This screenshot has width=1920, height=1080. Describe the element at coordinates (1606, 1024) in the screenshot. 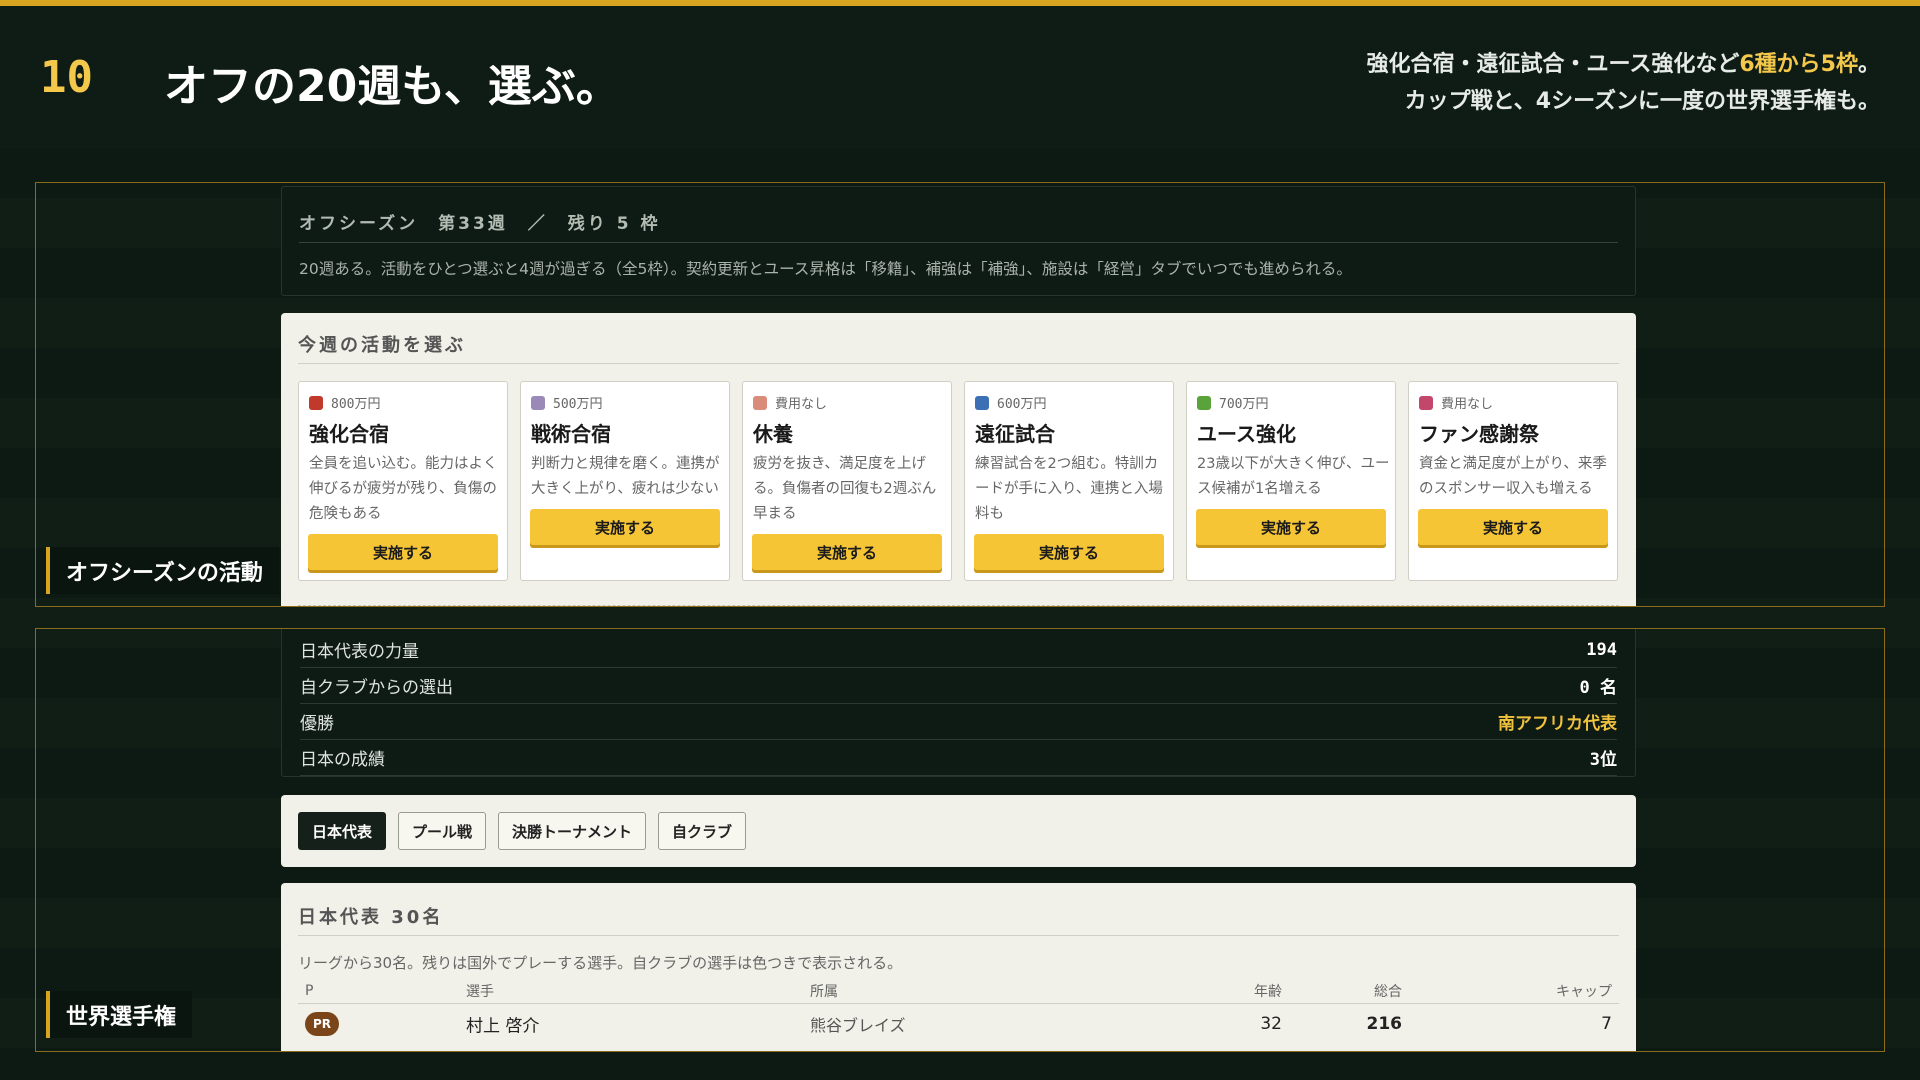

I see `player-caps: 7` at that location.